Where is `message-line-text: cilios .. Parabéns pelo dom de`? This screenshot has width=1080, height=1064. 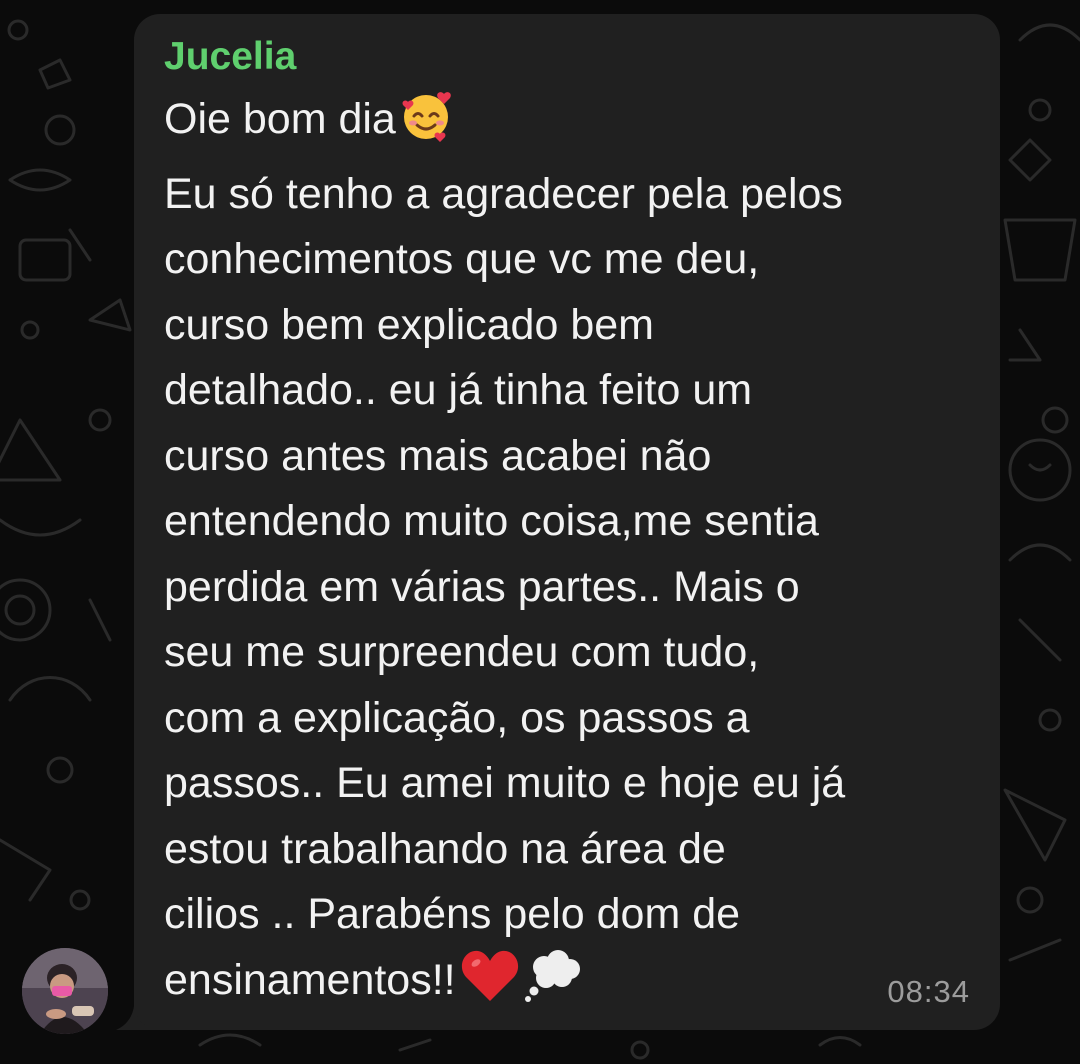
message-line-text: cilios .. Parabéns pelo dom de is located at coordinates (452, 914).